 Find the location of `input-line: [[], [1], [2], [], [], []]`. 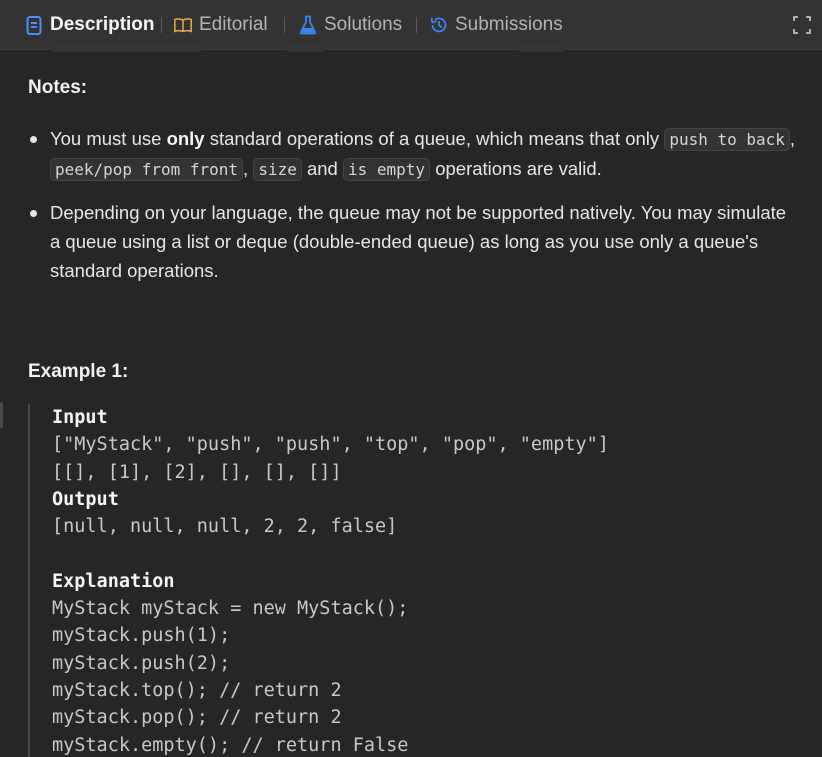

input-line: [[], [1], [2], [], [], []] is located at coordinates (197, 472).